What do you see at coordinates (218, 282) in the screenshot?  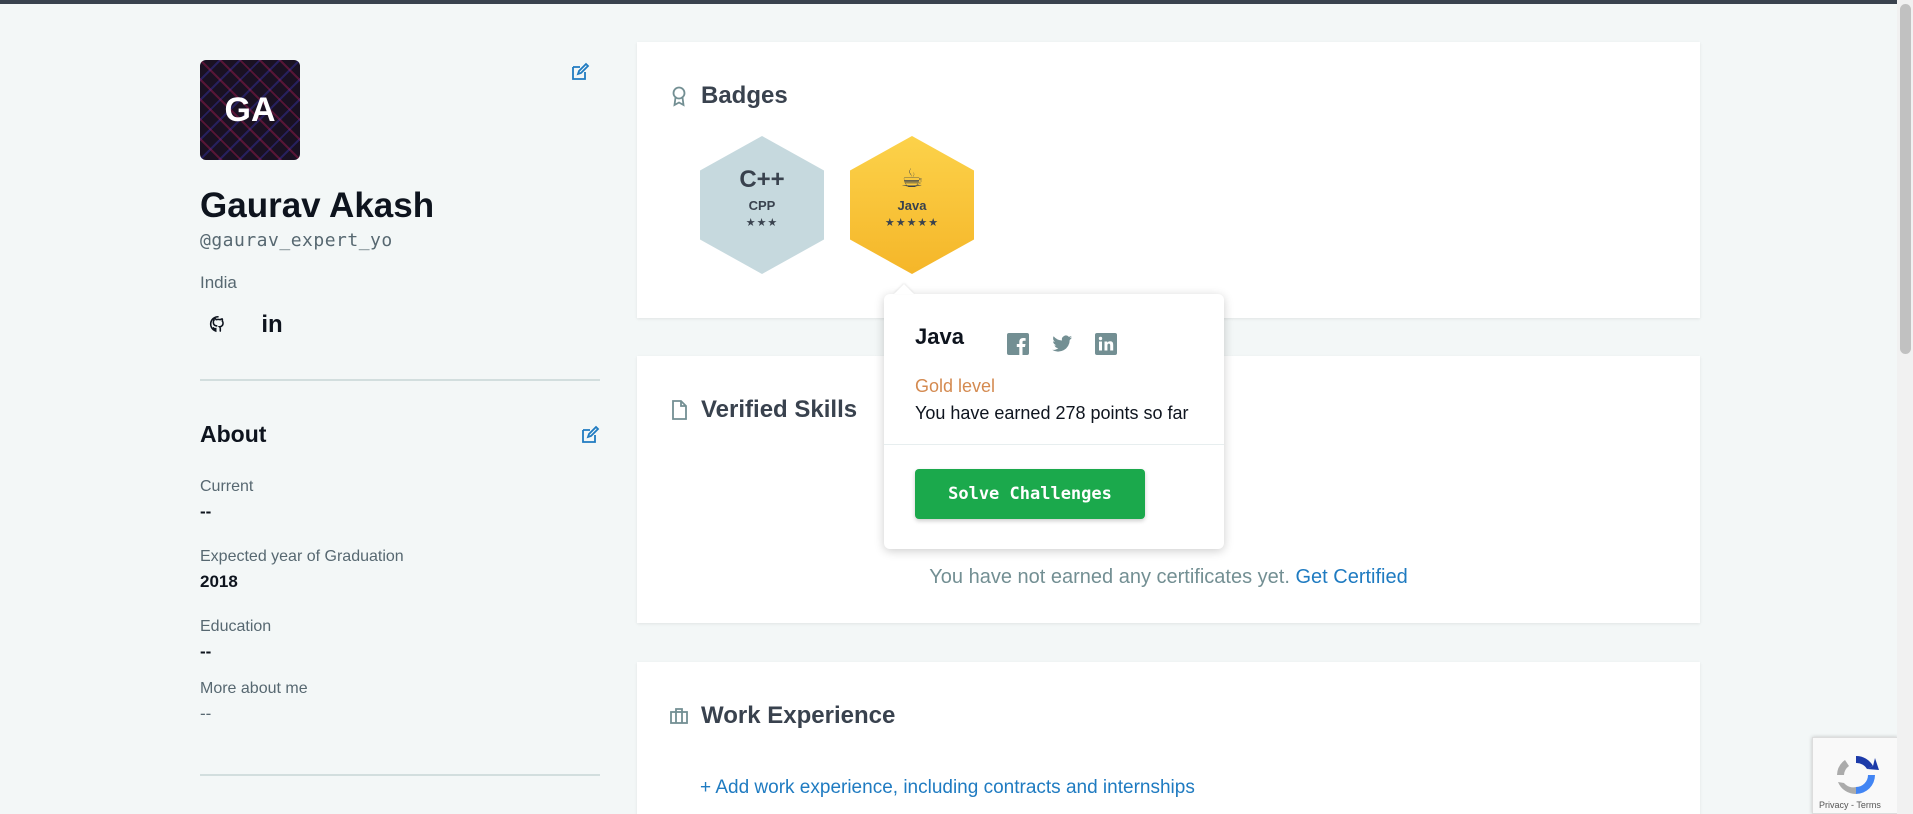 I see `profile-country: India` at bounding box center [218, 282].